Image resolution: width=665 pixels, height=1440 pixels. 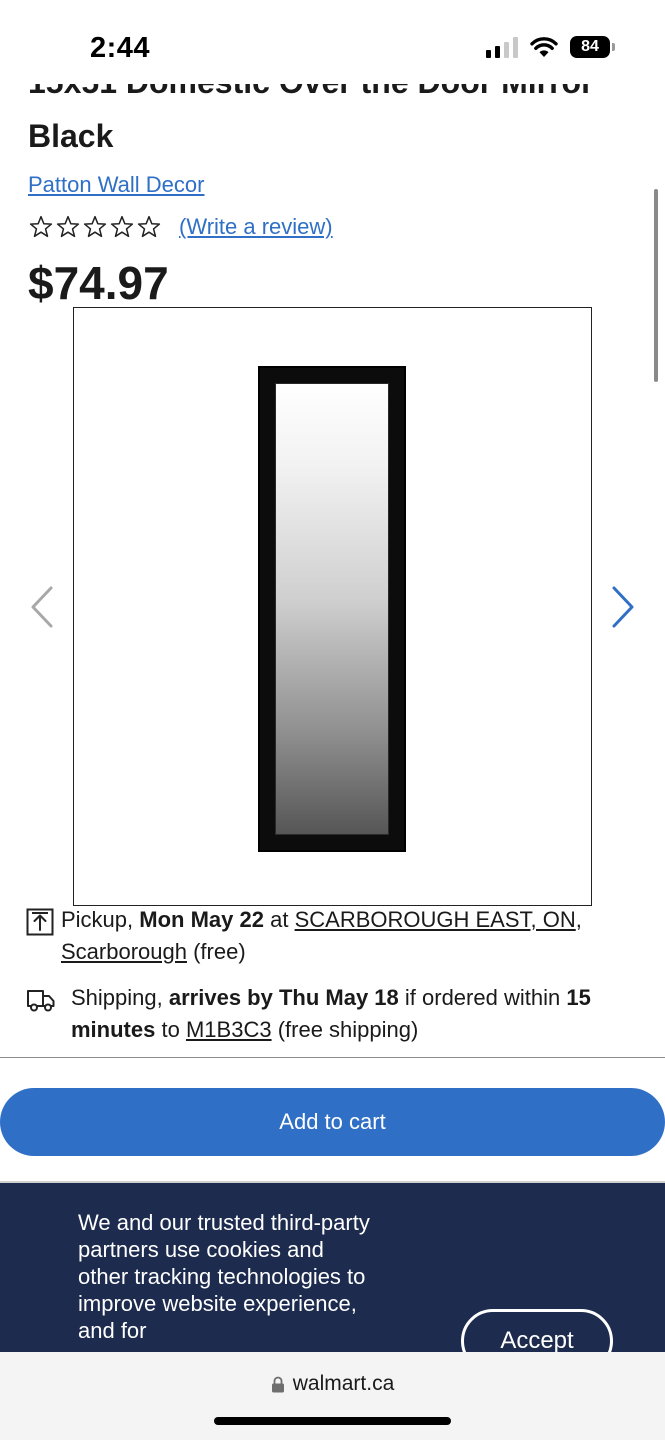 What do you see at coordinates (283, 997) in the screenshot?
I see `shipping-arrival: arrives by Thu May 18` at bounding box center [283, 997].